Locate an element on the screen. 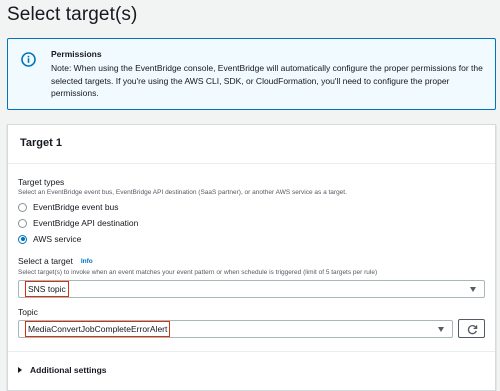  additional-settings-label: Additional settings is located at coordinates (68, 370).